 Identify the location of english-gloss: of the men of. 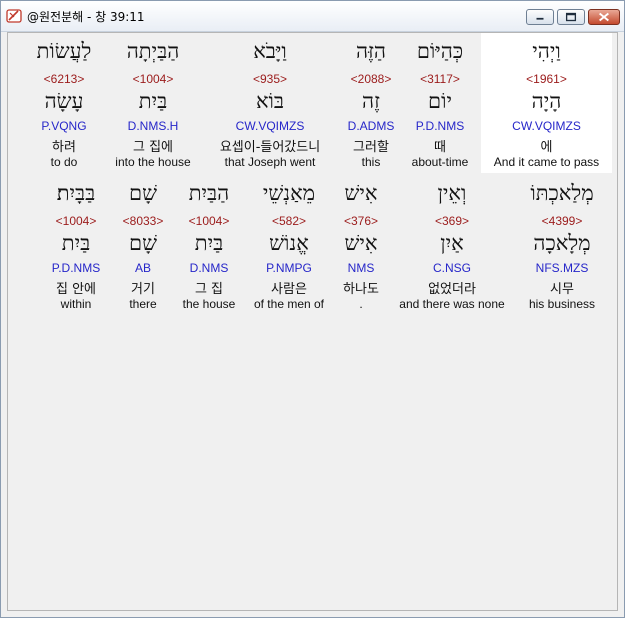
(289, 304).